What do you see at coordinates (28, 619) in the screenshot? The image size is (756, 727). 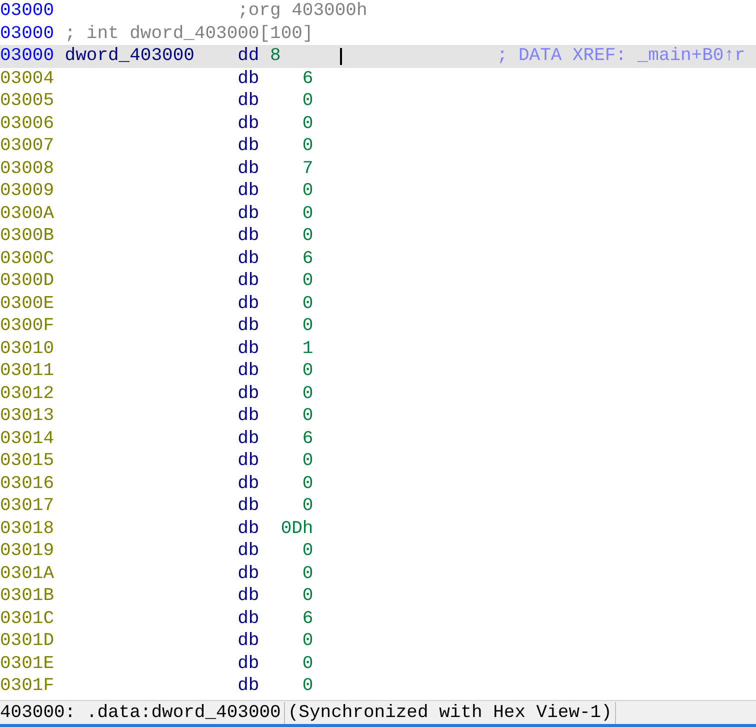 I see `address: 0301C` at bounding box center [28, 619].